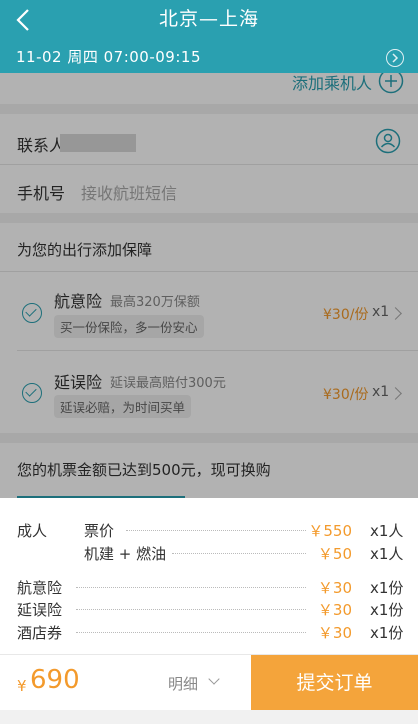  What do you see at coordinates (334, 554) in the screenshot?
I see `price-row-price: ￥50` at bounding box center [334, 554].